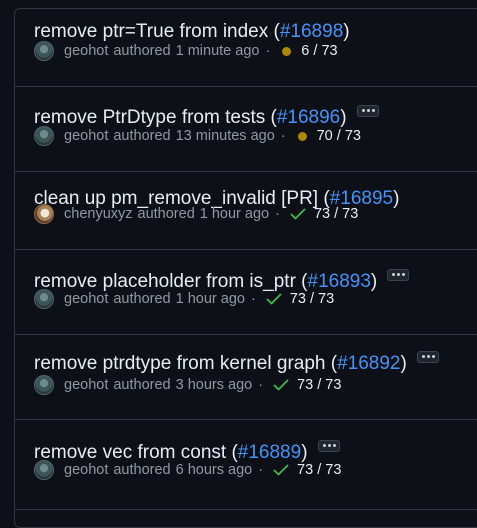 This screenshot has height=528, width=477. I want to click on relative-time: 1 minute ago, so click(217, 51).